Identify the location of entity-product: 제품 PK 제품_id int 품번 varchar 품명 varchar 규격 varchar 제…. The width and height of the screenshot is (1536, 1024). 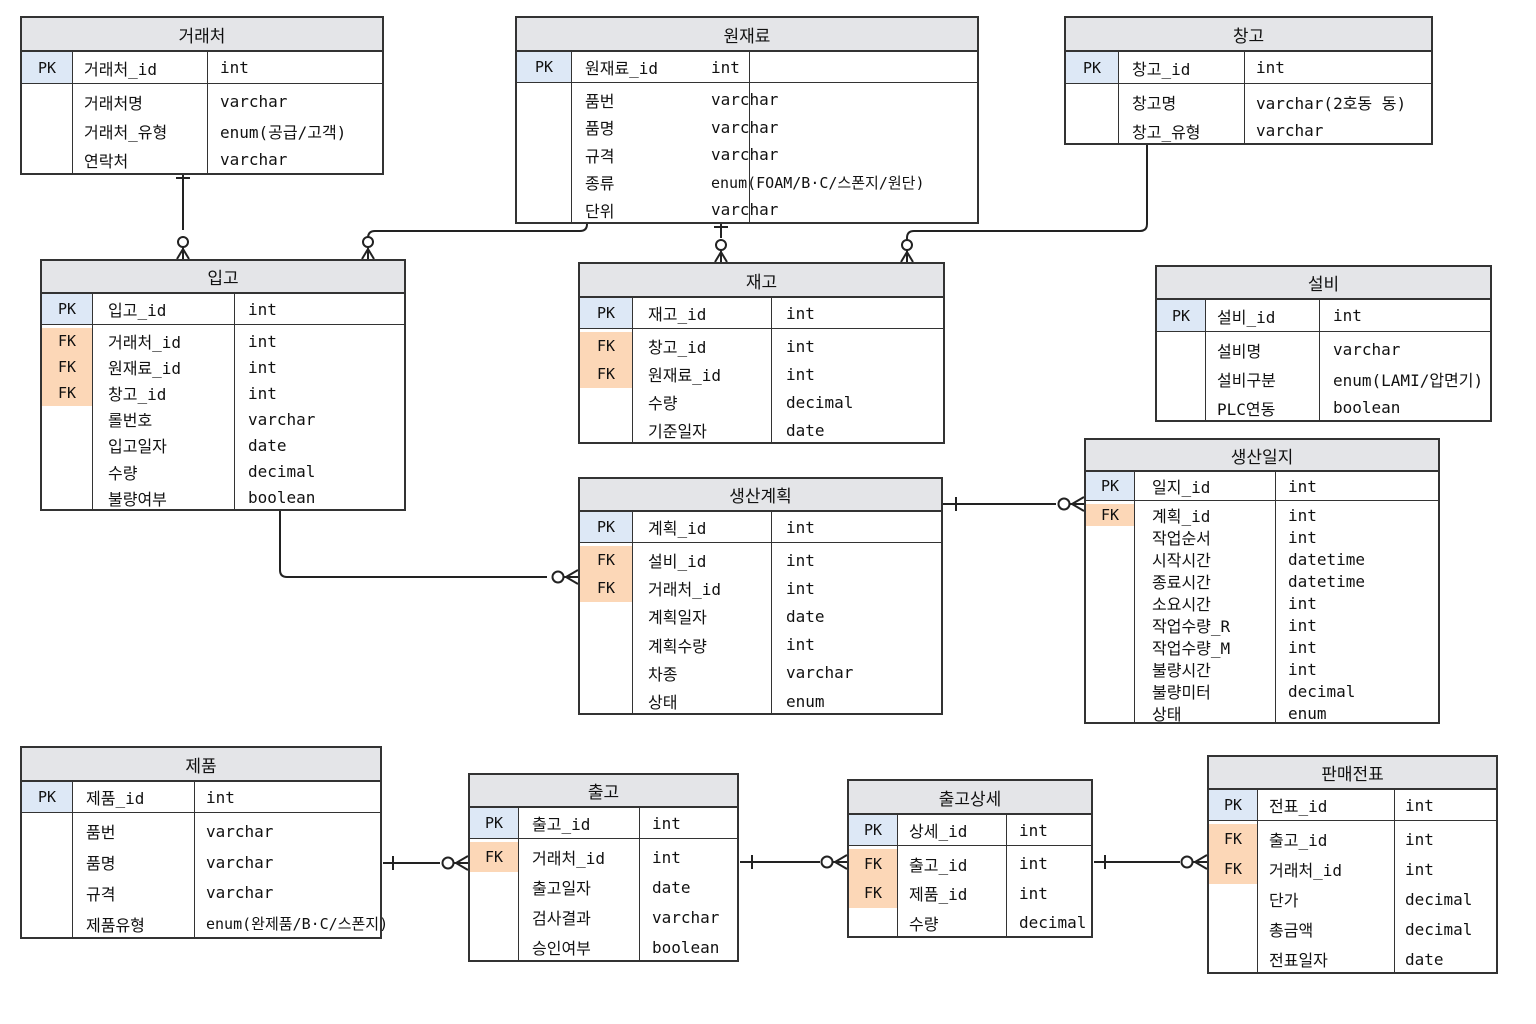
(204, 843).